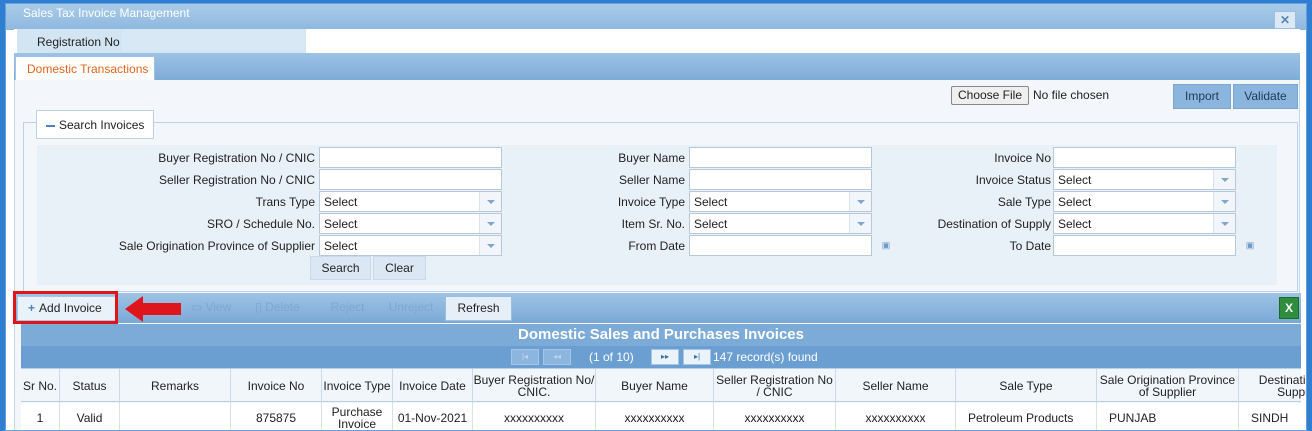 This screenshot has height=431, width=1312. Describe the element at coordinates (213, 40) in the screenshot. I see `registration-value` at that location.